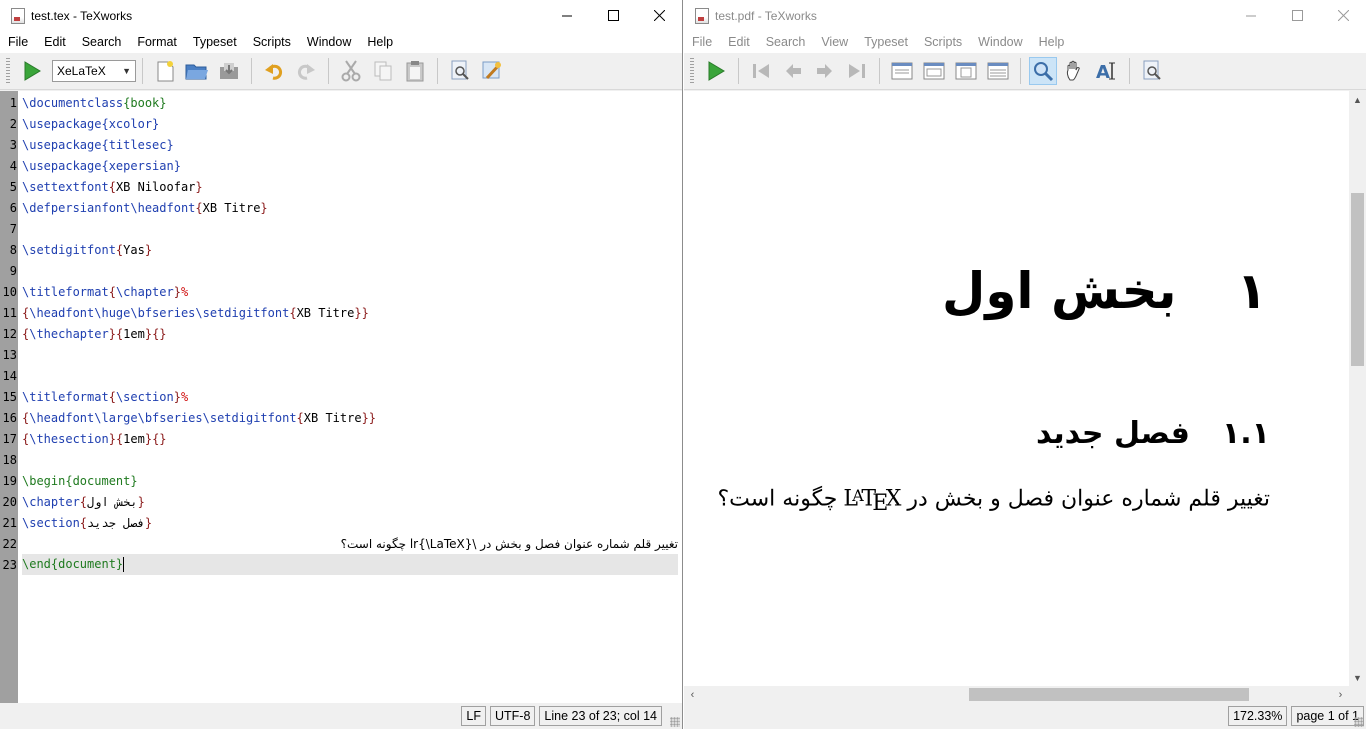 This screenshot has height=729, width=1366. What do you see at coordinates (351, 71) in the screenshot?
I see `cut-button` at bounding box center [351, 71].